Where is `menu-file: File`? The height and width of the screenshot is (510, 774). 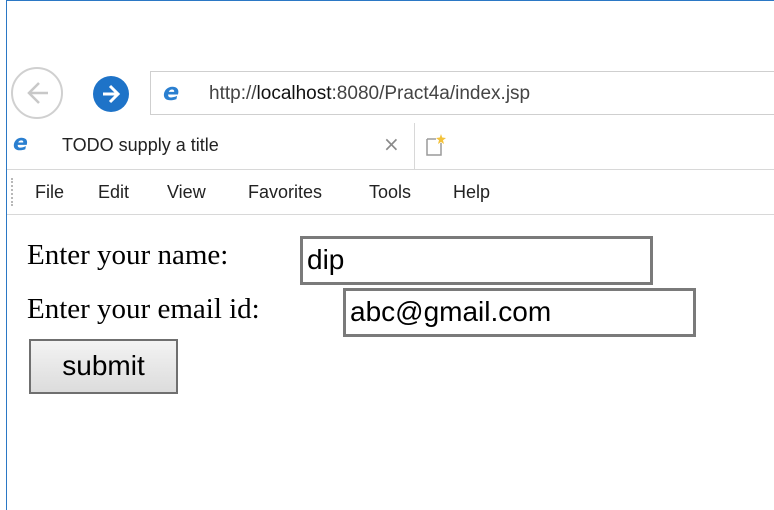
menu-file: File is located at coordinates (49, 192).